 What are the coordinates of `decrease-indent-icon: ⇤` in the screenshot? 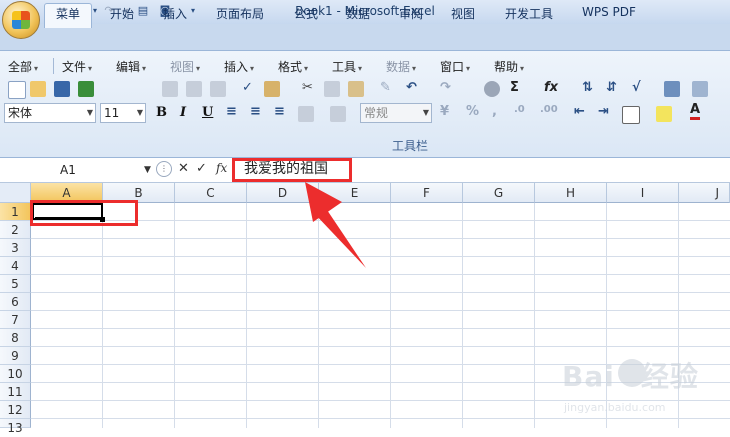 It's located at (579, 111).